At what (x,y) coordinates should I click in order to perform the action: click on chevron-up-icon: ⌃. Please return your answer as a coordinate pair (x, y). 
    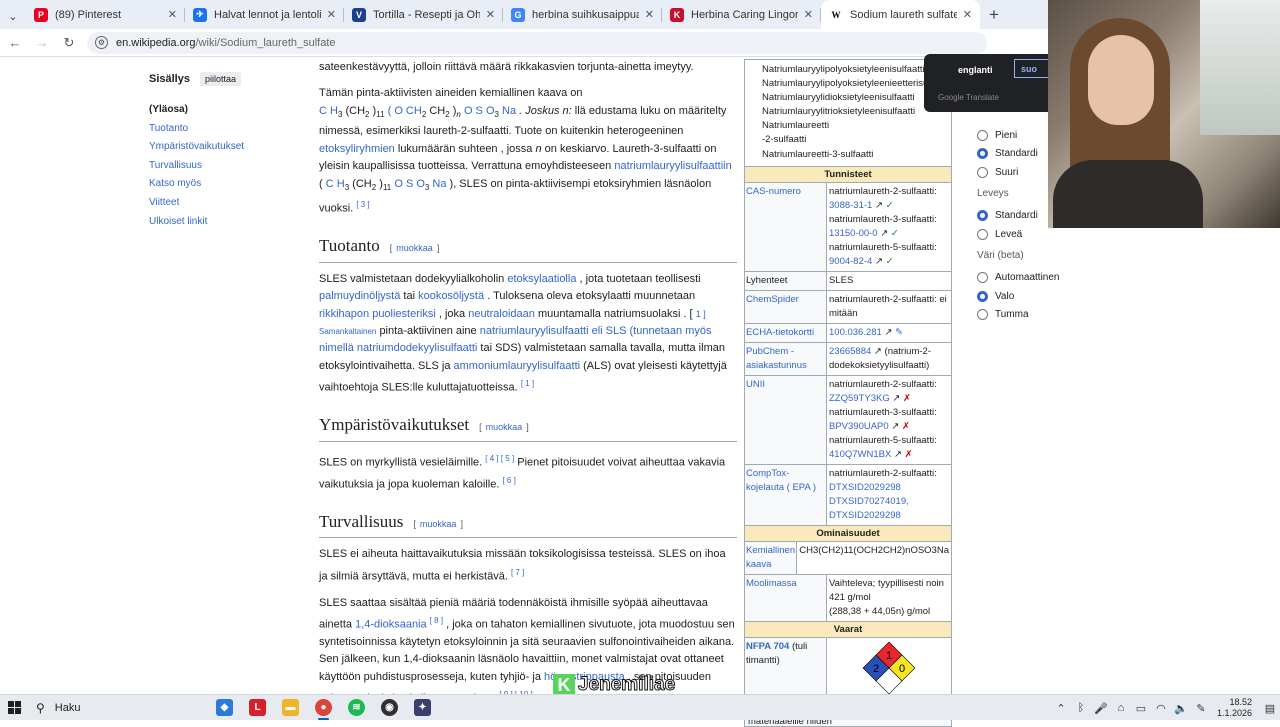
    Looking at the image, I should click on (1061, 708).